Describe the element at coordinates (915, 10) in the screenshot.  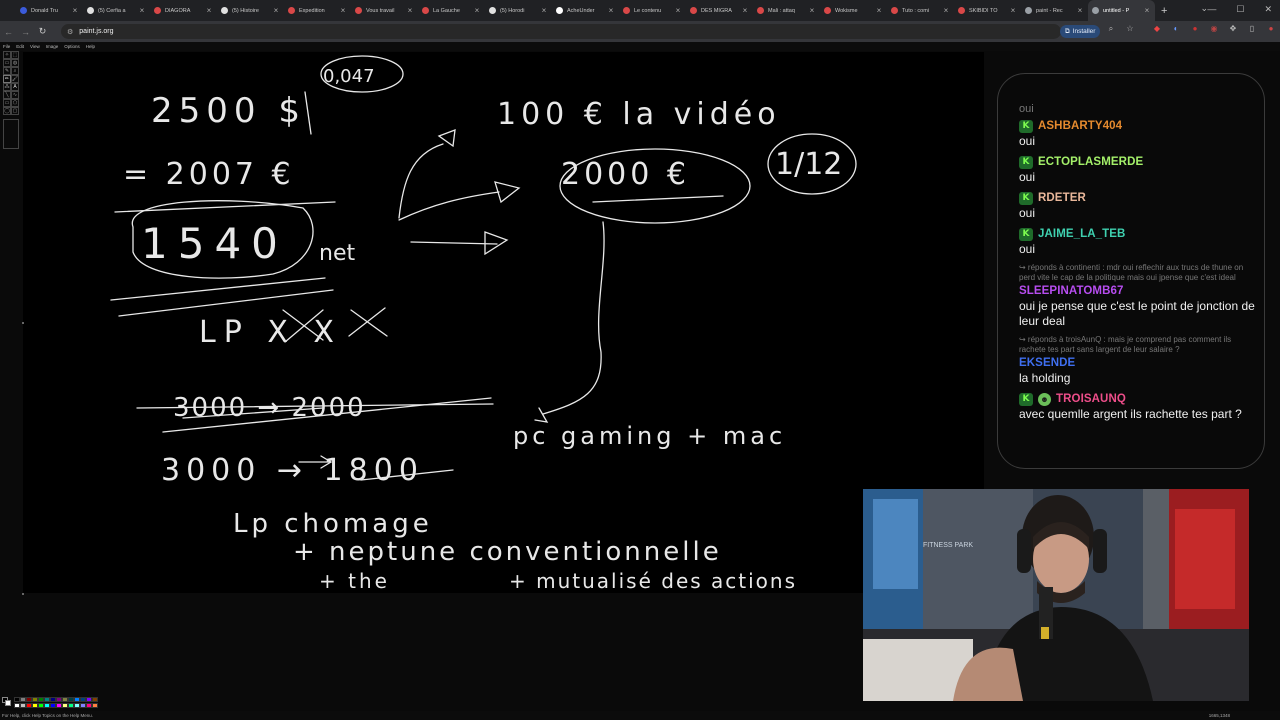
I see `tab-title: Tuto : comi` at that location.